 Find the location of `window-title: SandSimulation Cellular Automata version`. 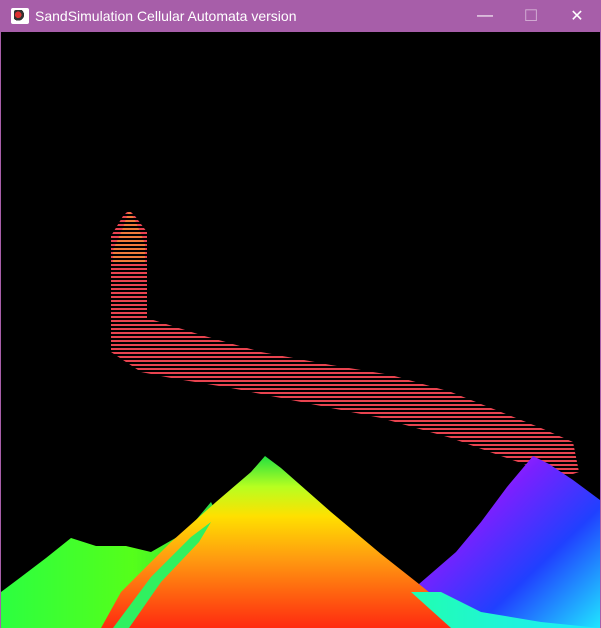

window-title: SandSimulation Cellular Automata version is located at coordinates (166, 16).